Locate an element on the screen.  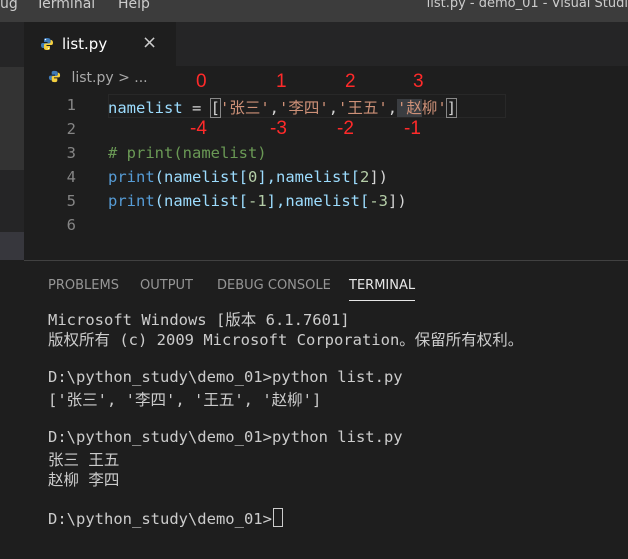
tab-list-py: list.py × is located at coordinates (100, 44).